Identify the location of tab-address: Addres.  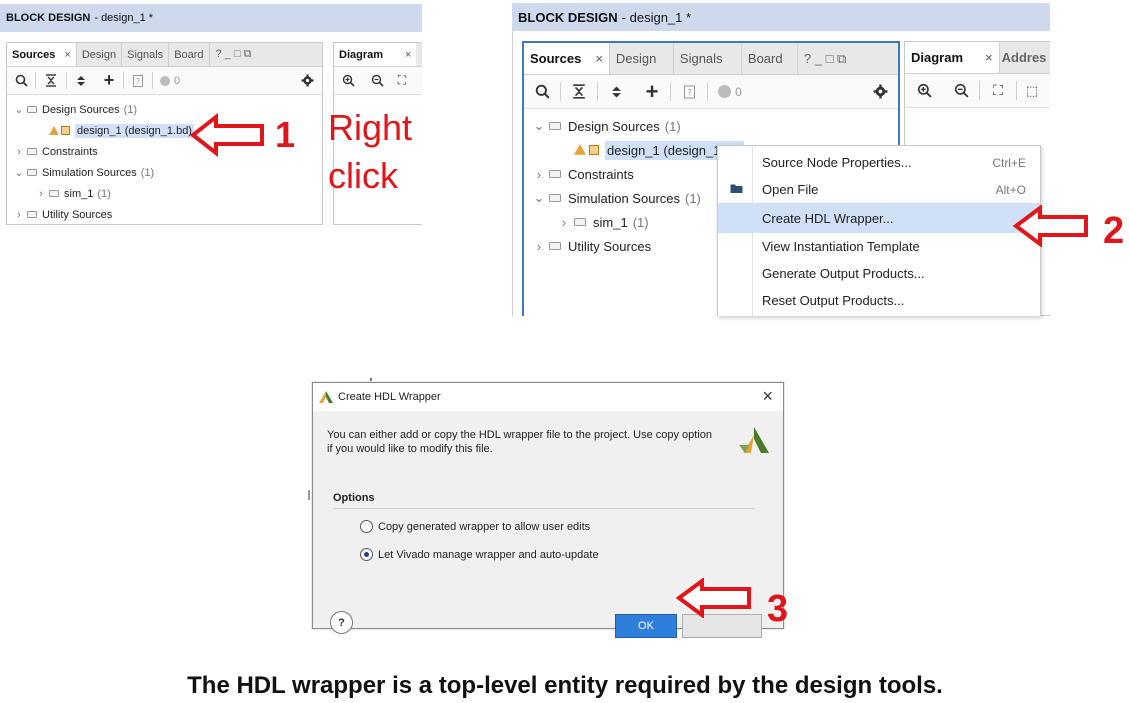
(1024, 57).